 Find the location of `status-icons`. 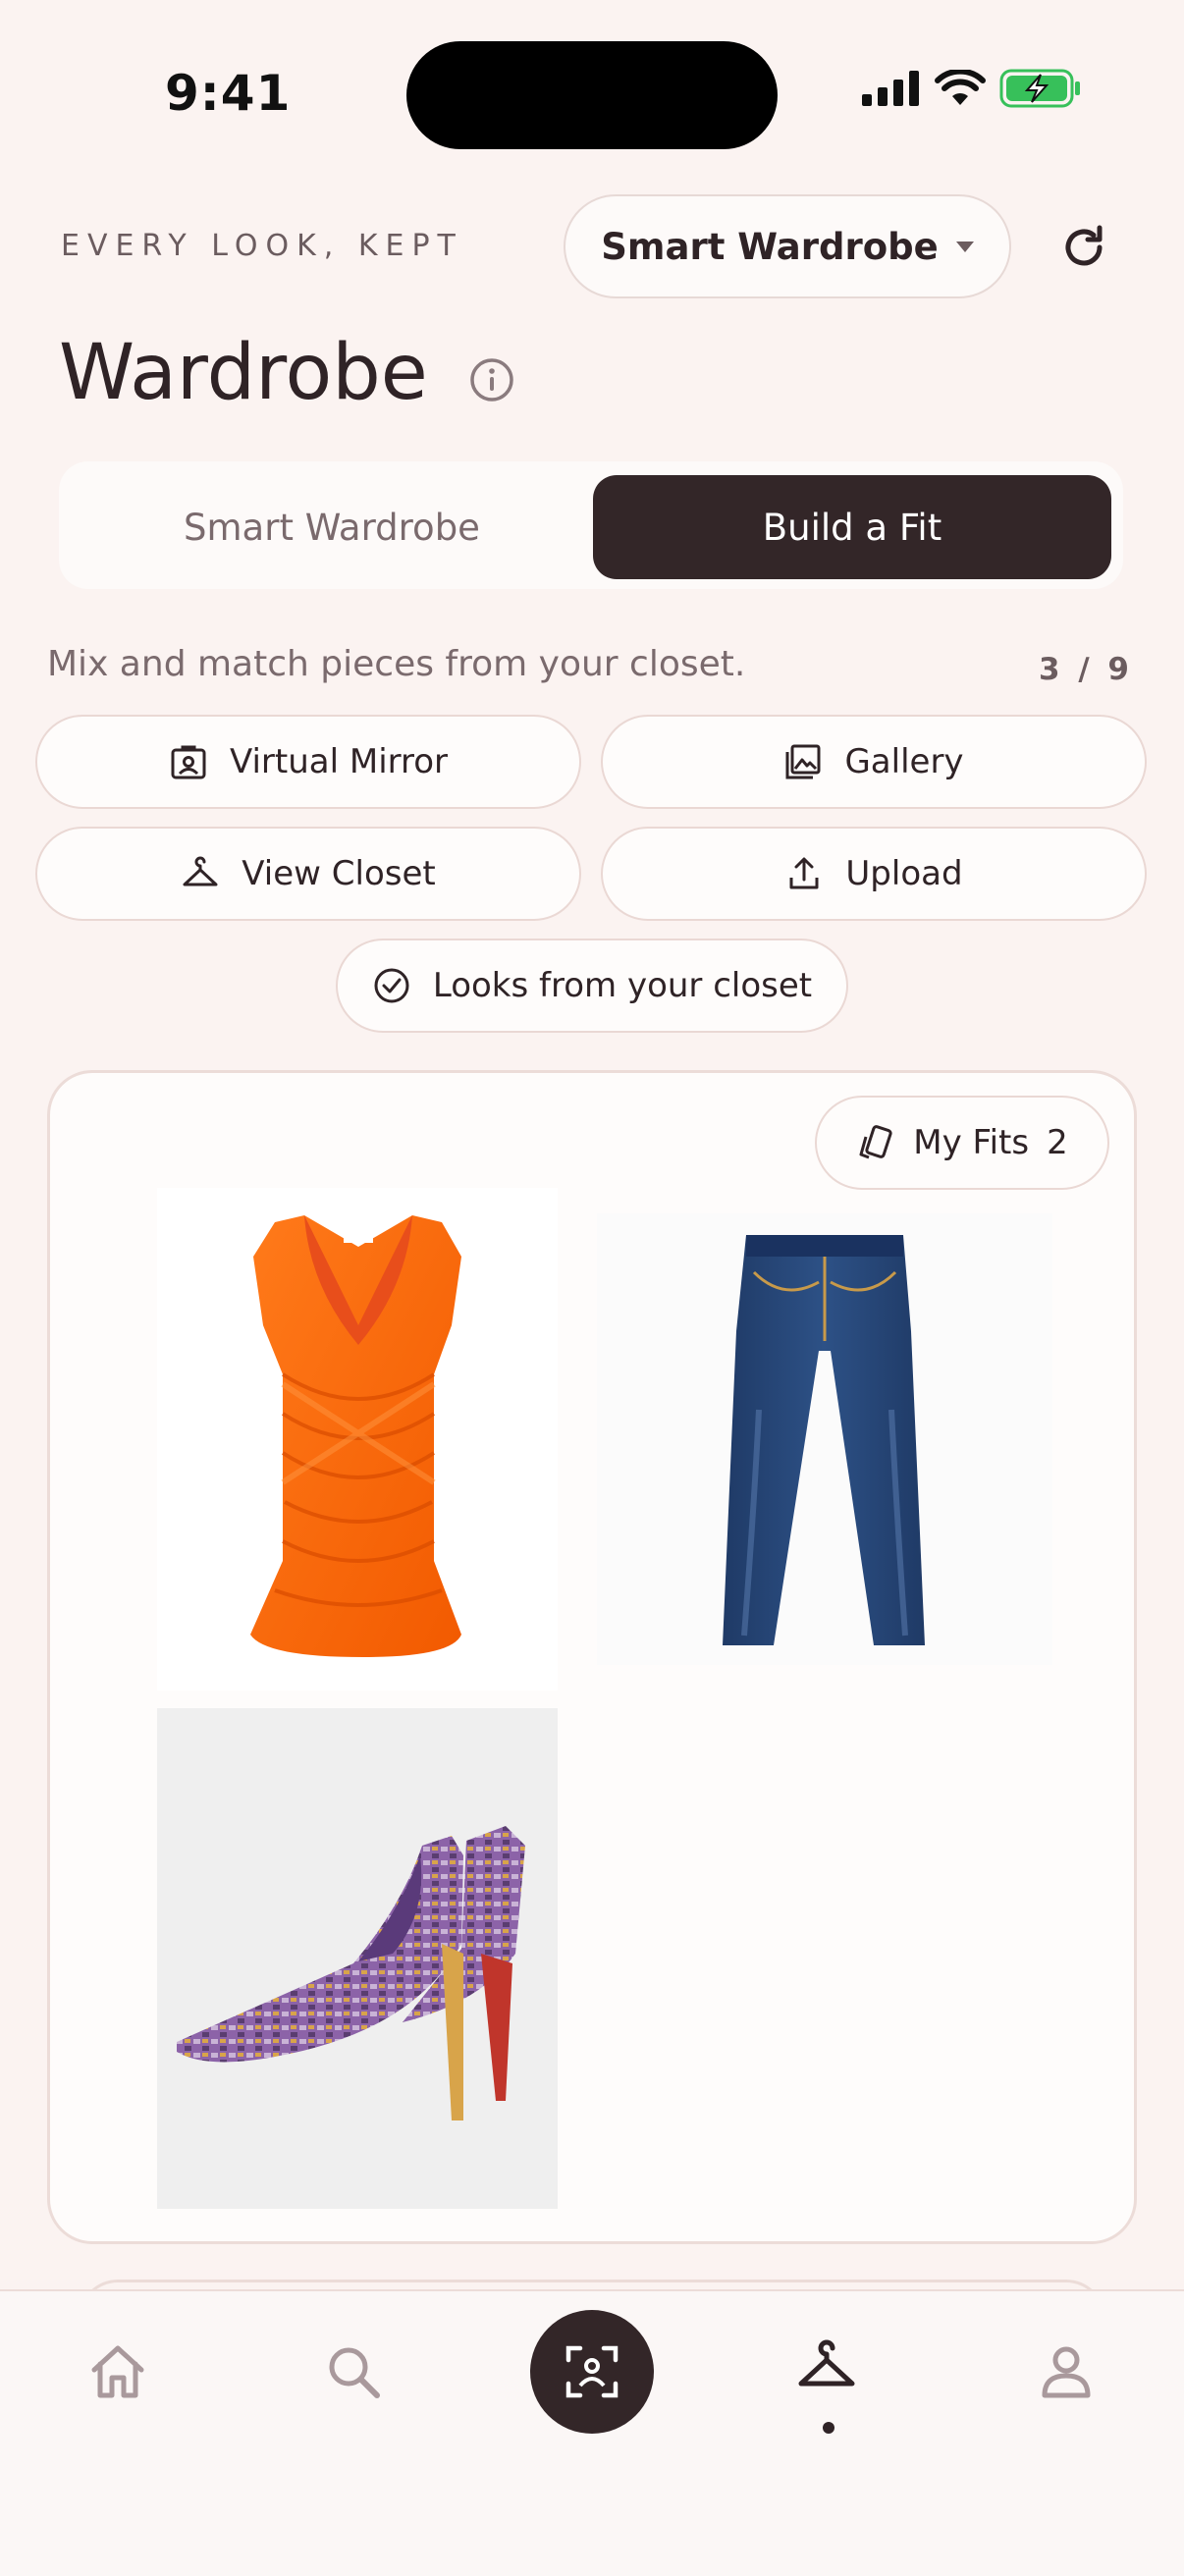

status-icons is located at coordinates (972, 88).